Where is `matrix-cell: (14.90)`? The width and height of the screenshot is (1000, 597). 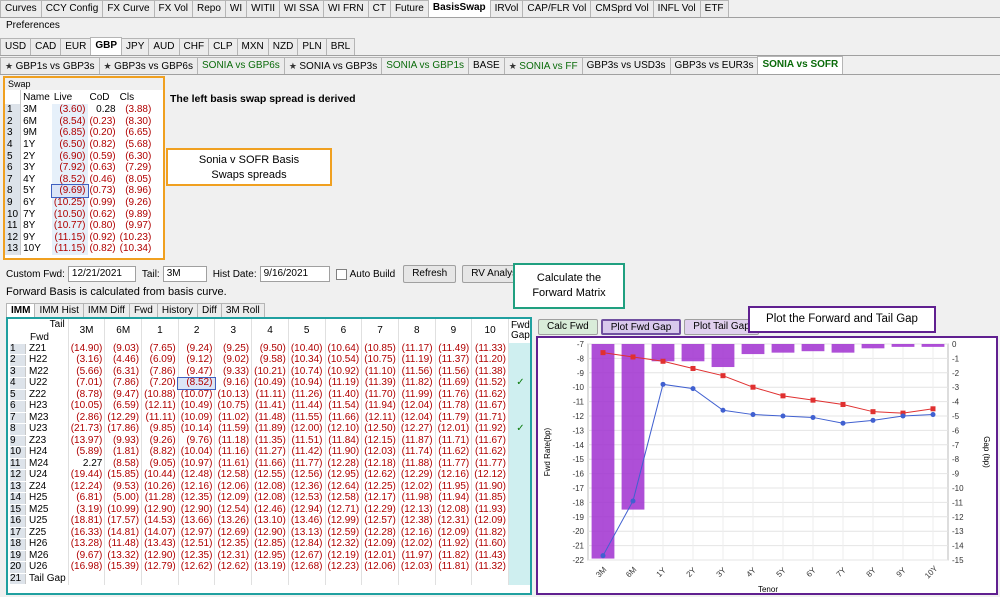 matrix-cell: (14.90) is located at coordinates (87, 349).